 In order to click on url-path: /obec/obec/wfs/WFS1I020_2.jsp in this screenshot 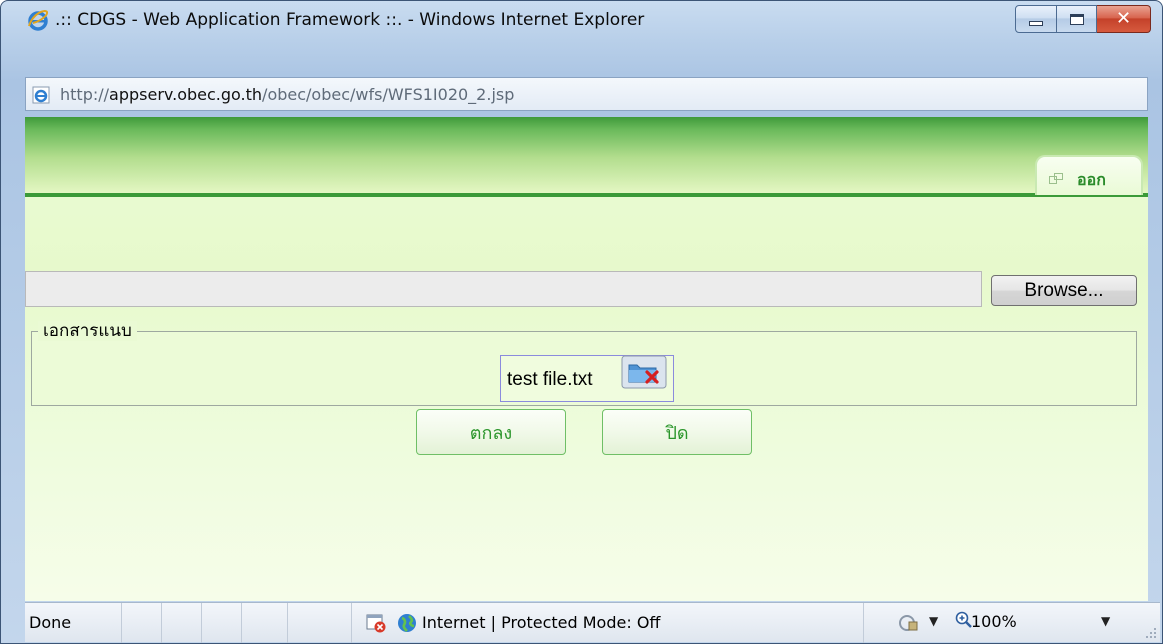, I will do `click(388, 94)`.